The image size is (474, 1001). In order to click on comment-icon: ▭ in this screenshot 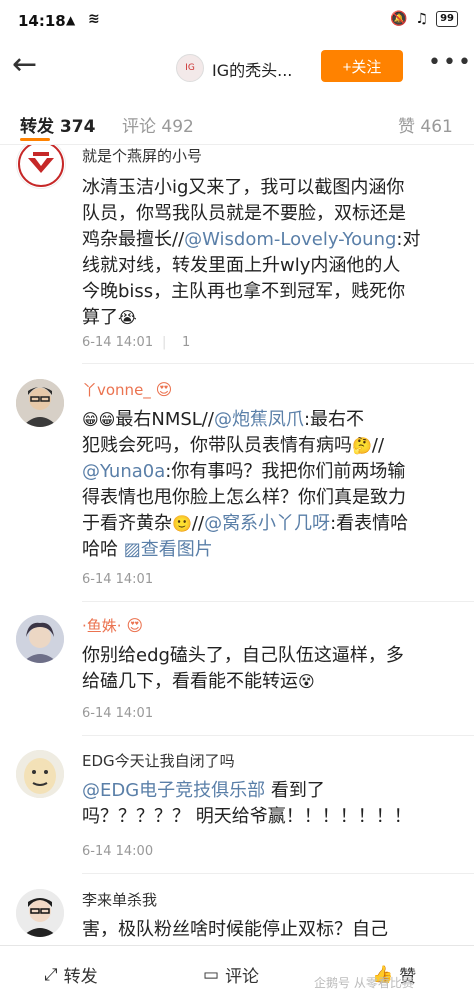, I will do `click(211, 974)`.